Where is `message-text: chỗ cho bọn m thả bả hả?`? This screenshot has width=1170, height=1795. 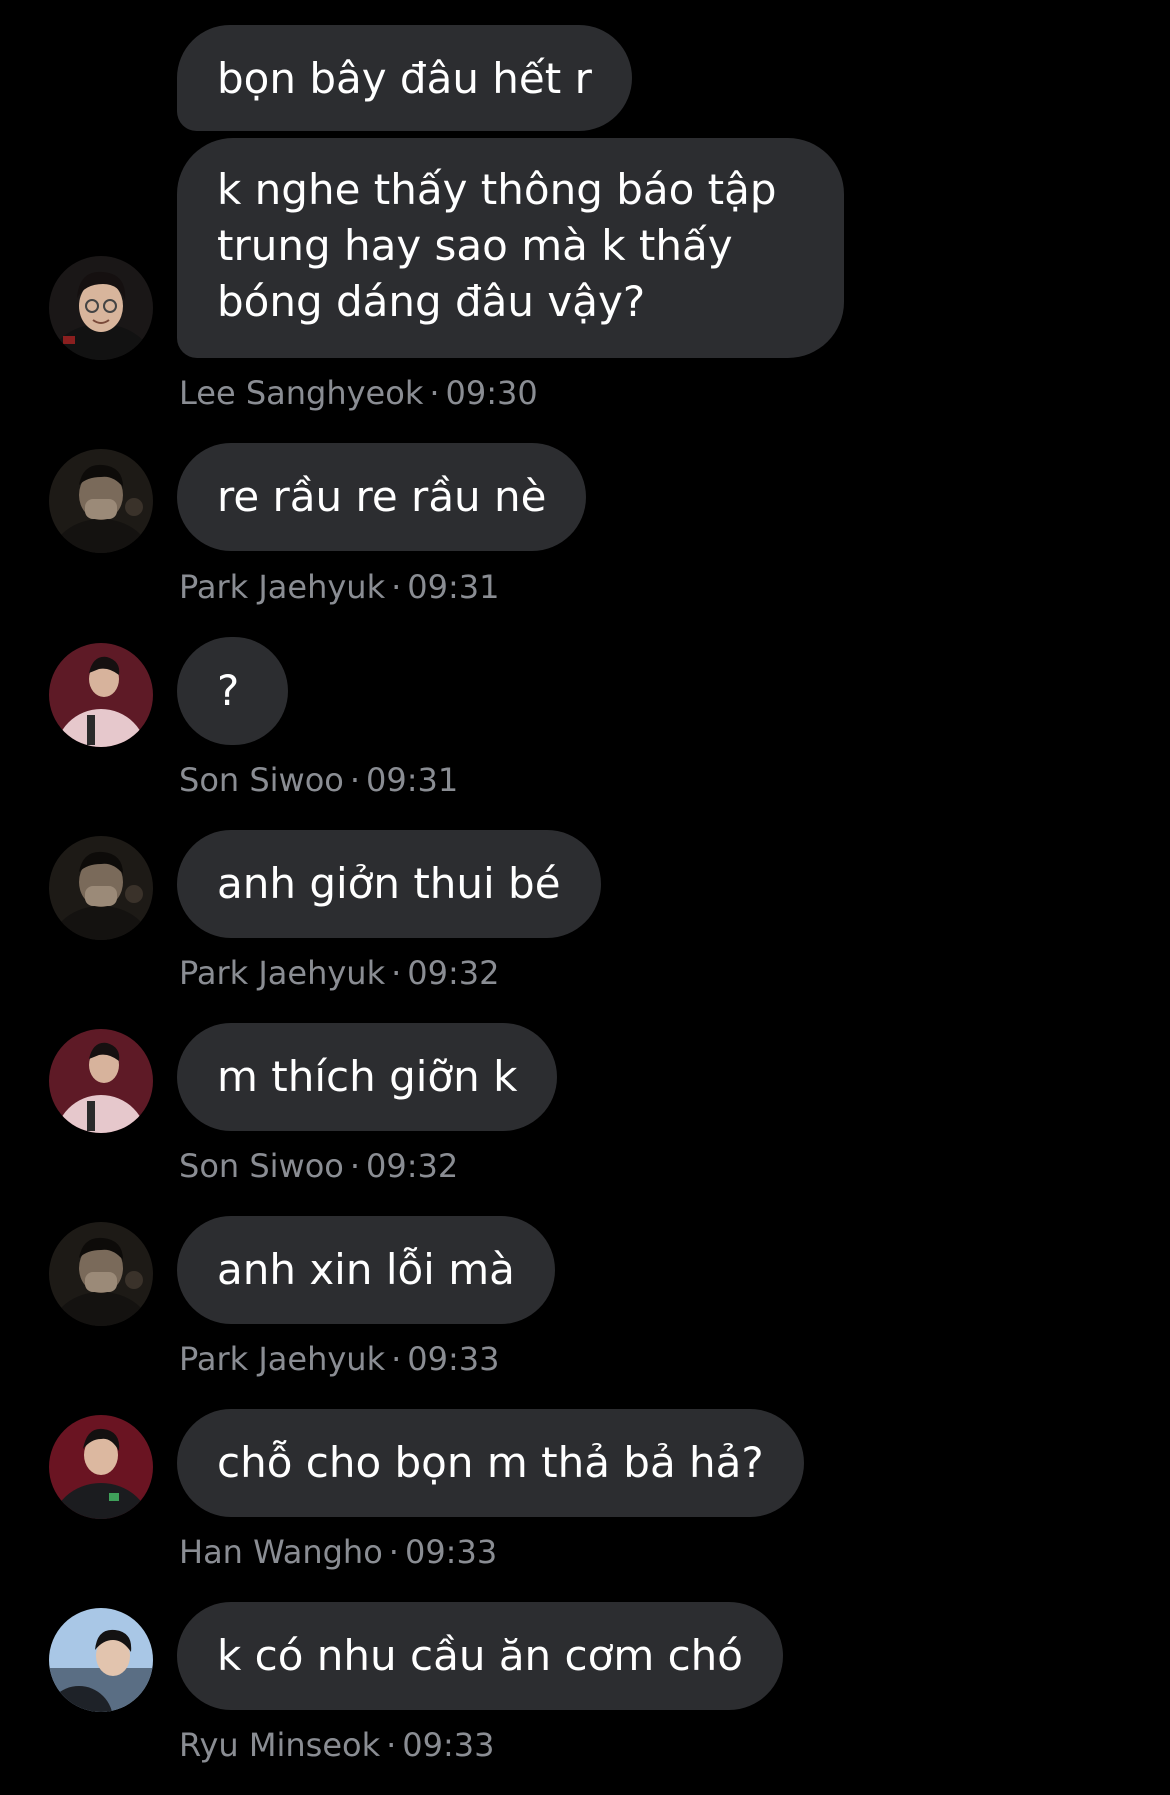 message-text: chỗ cho bọn m thả bả hả? is located at coordinates (490, 1462).